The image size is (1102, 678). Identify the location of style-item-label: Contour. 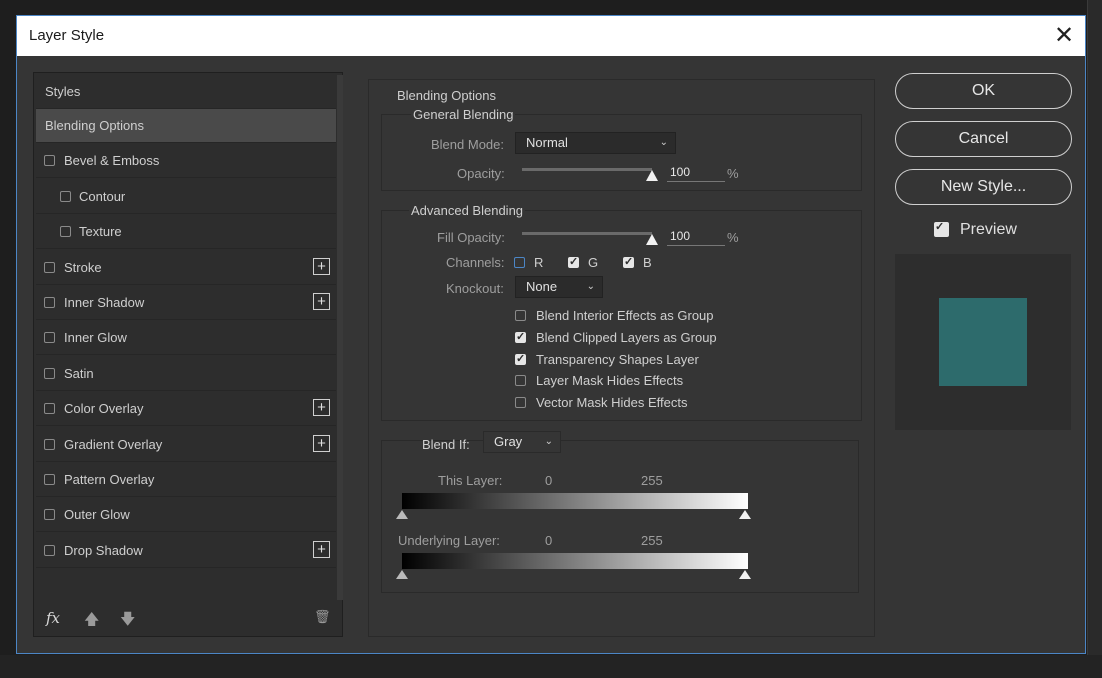
(102, 196).